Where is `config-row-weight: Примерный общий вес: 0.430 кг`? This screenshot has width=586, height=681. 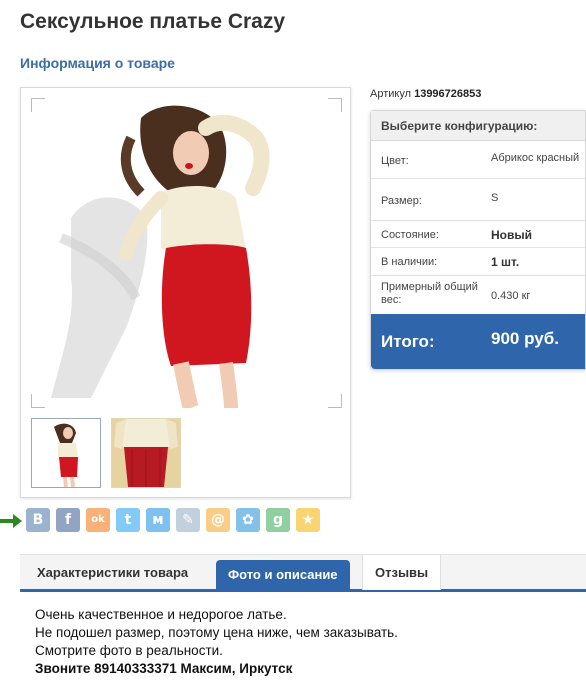
config-row-weight: Примерный общий вес: 0.430 кг is located at coordinates (478, 295).